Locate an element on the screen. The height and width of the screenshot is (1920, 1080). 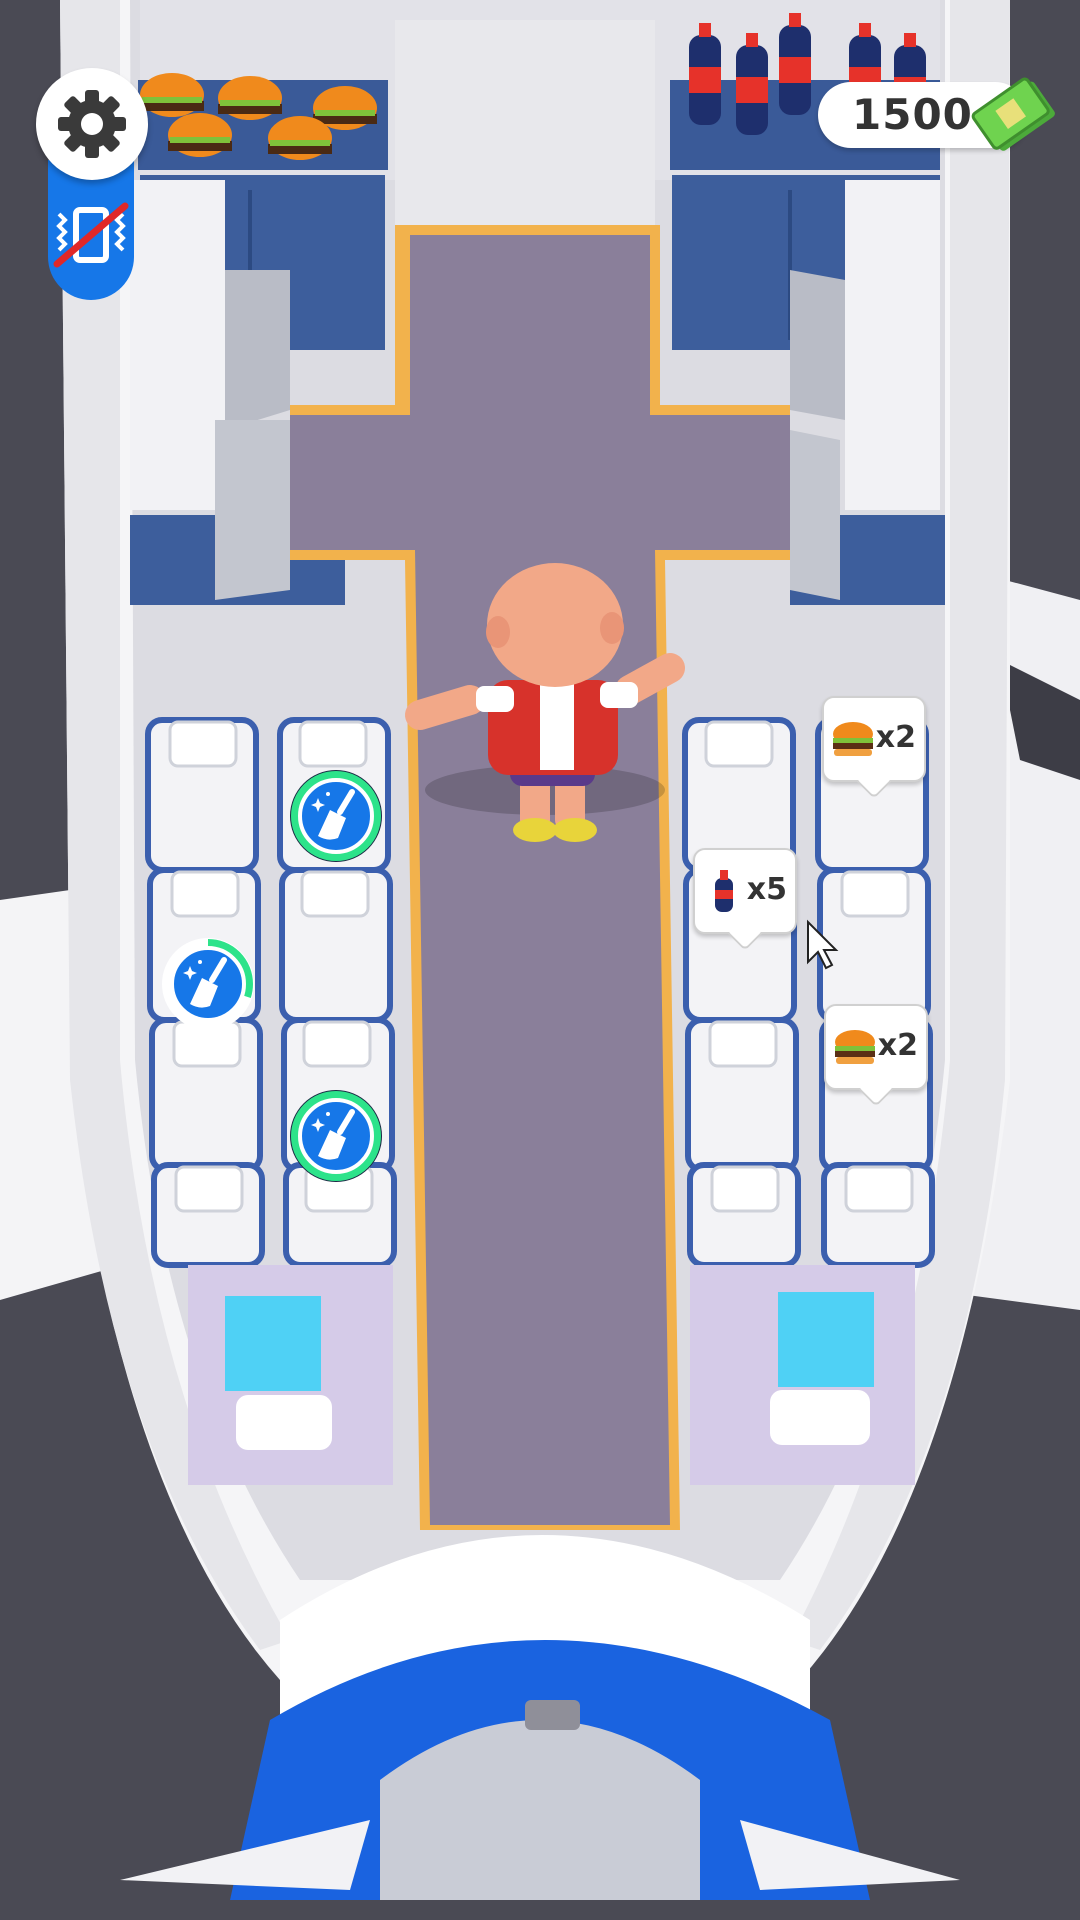
order-bubble-burger-2: x2 is located at coordinates (876, 1047).